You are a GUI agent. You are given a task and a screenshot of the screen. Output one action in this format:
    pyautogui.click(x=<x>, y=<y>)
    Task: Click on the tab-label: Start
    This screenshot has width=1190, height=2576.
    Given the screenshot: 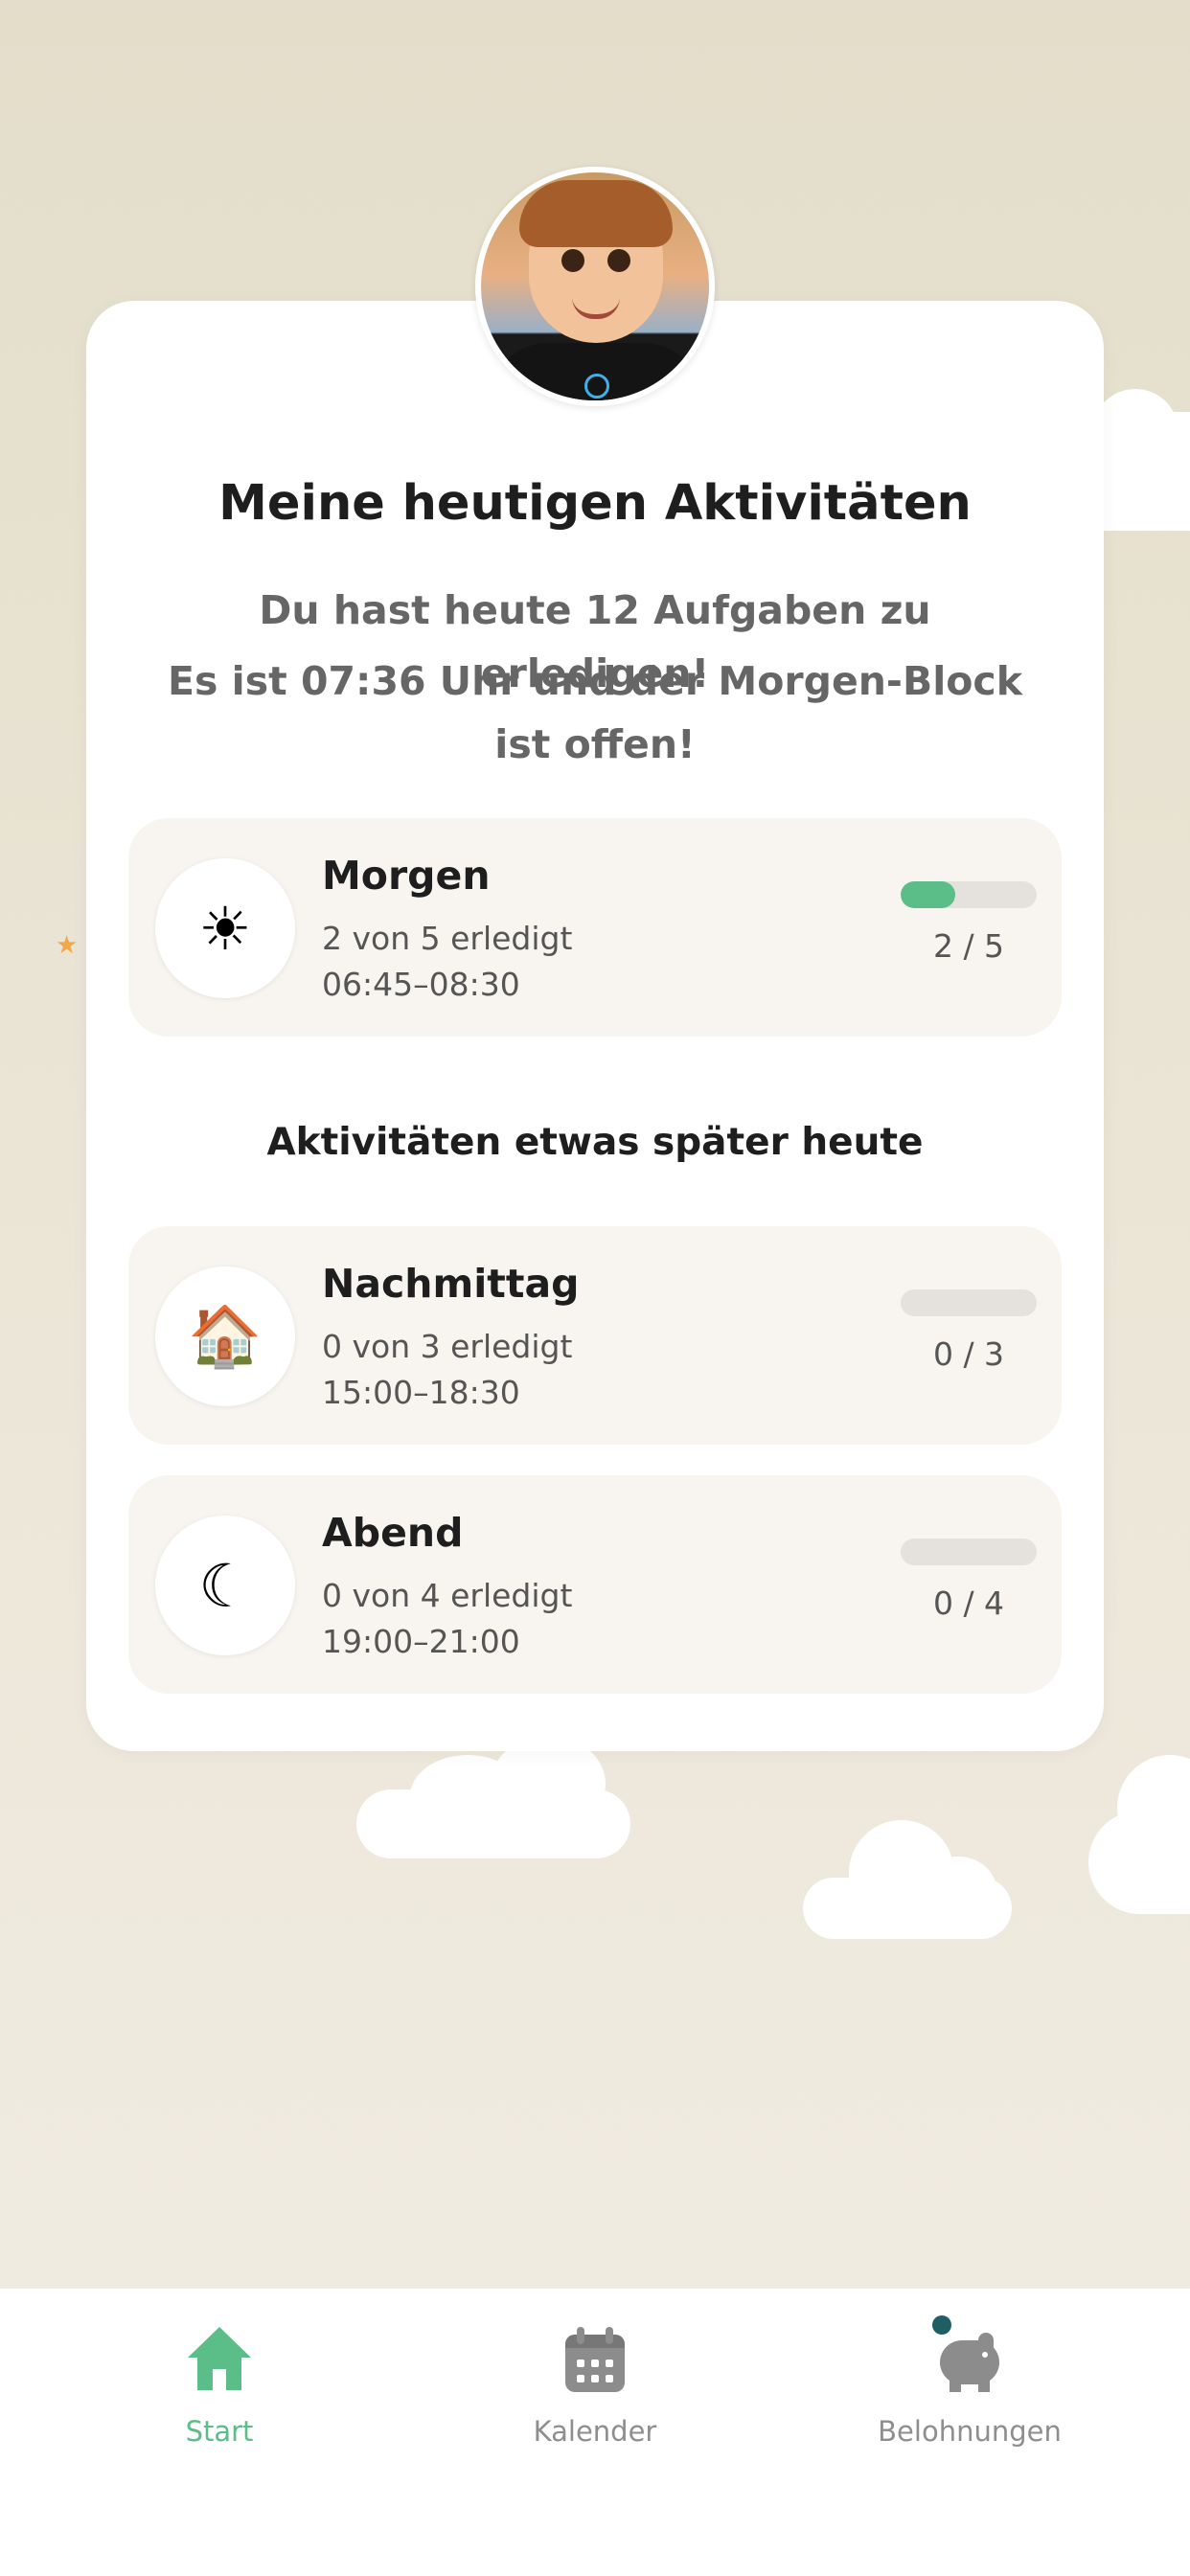 What is the action you would take?
    pyautogui.click(x=220, y=2432)
    